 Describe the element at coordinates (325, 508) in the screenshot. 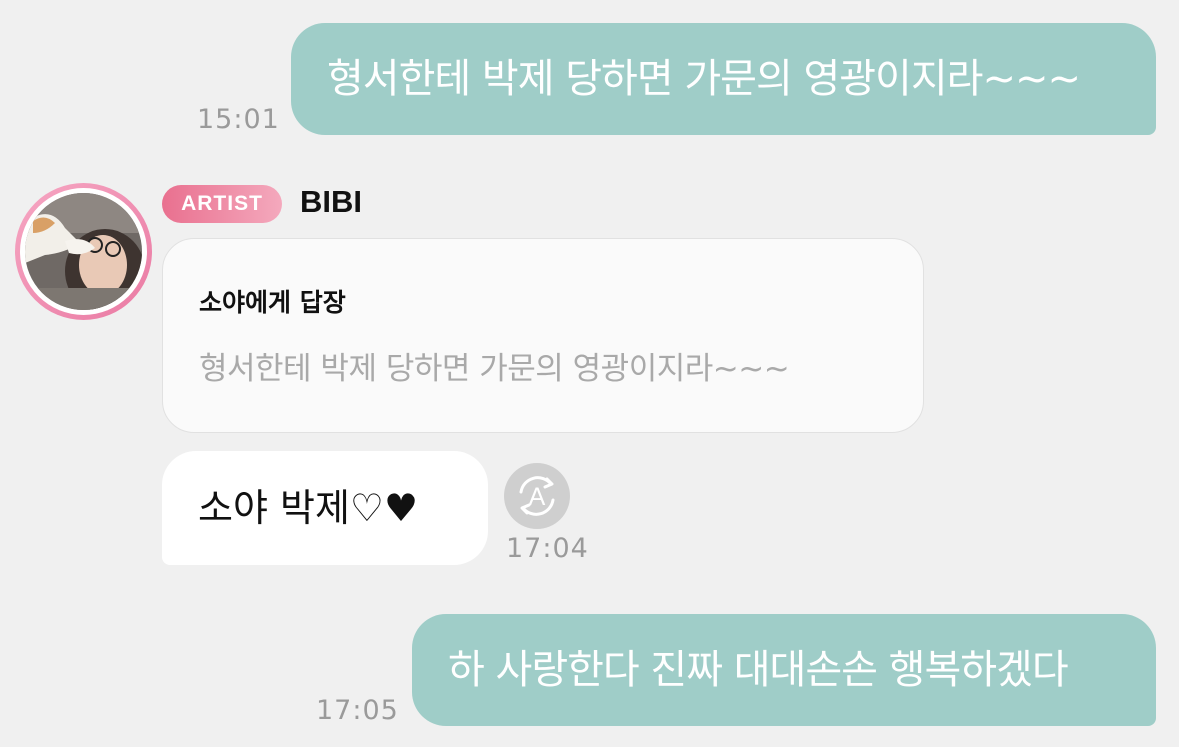

I see `incoming-message-bubble: 소야 박제♡♥` at that location.